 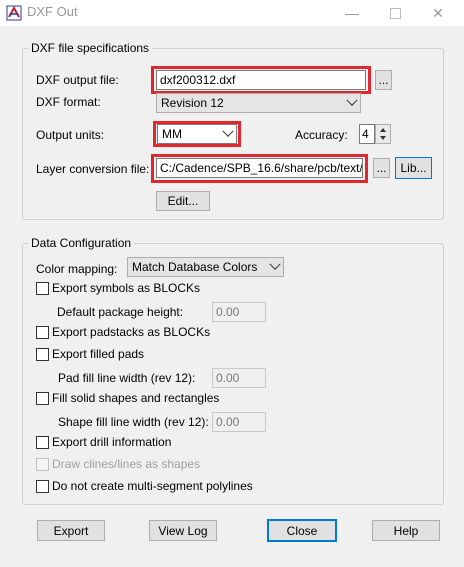 What do you see at coordinates (192, 103) in the screenshot?
I see `dxf-format-value: Revision 12` at bounding box center [192, 103].